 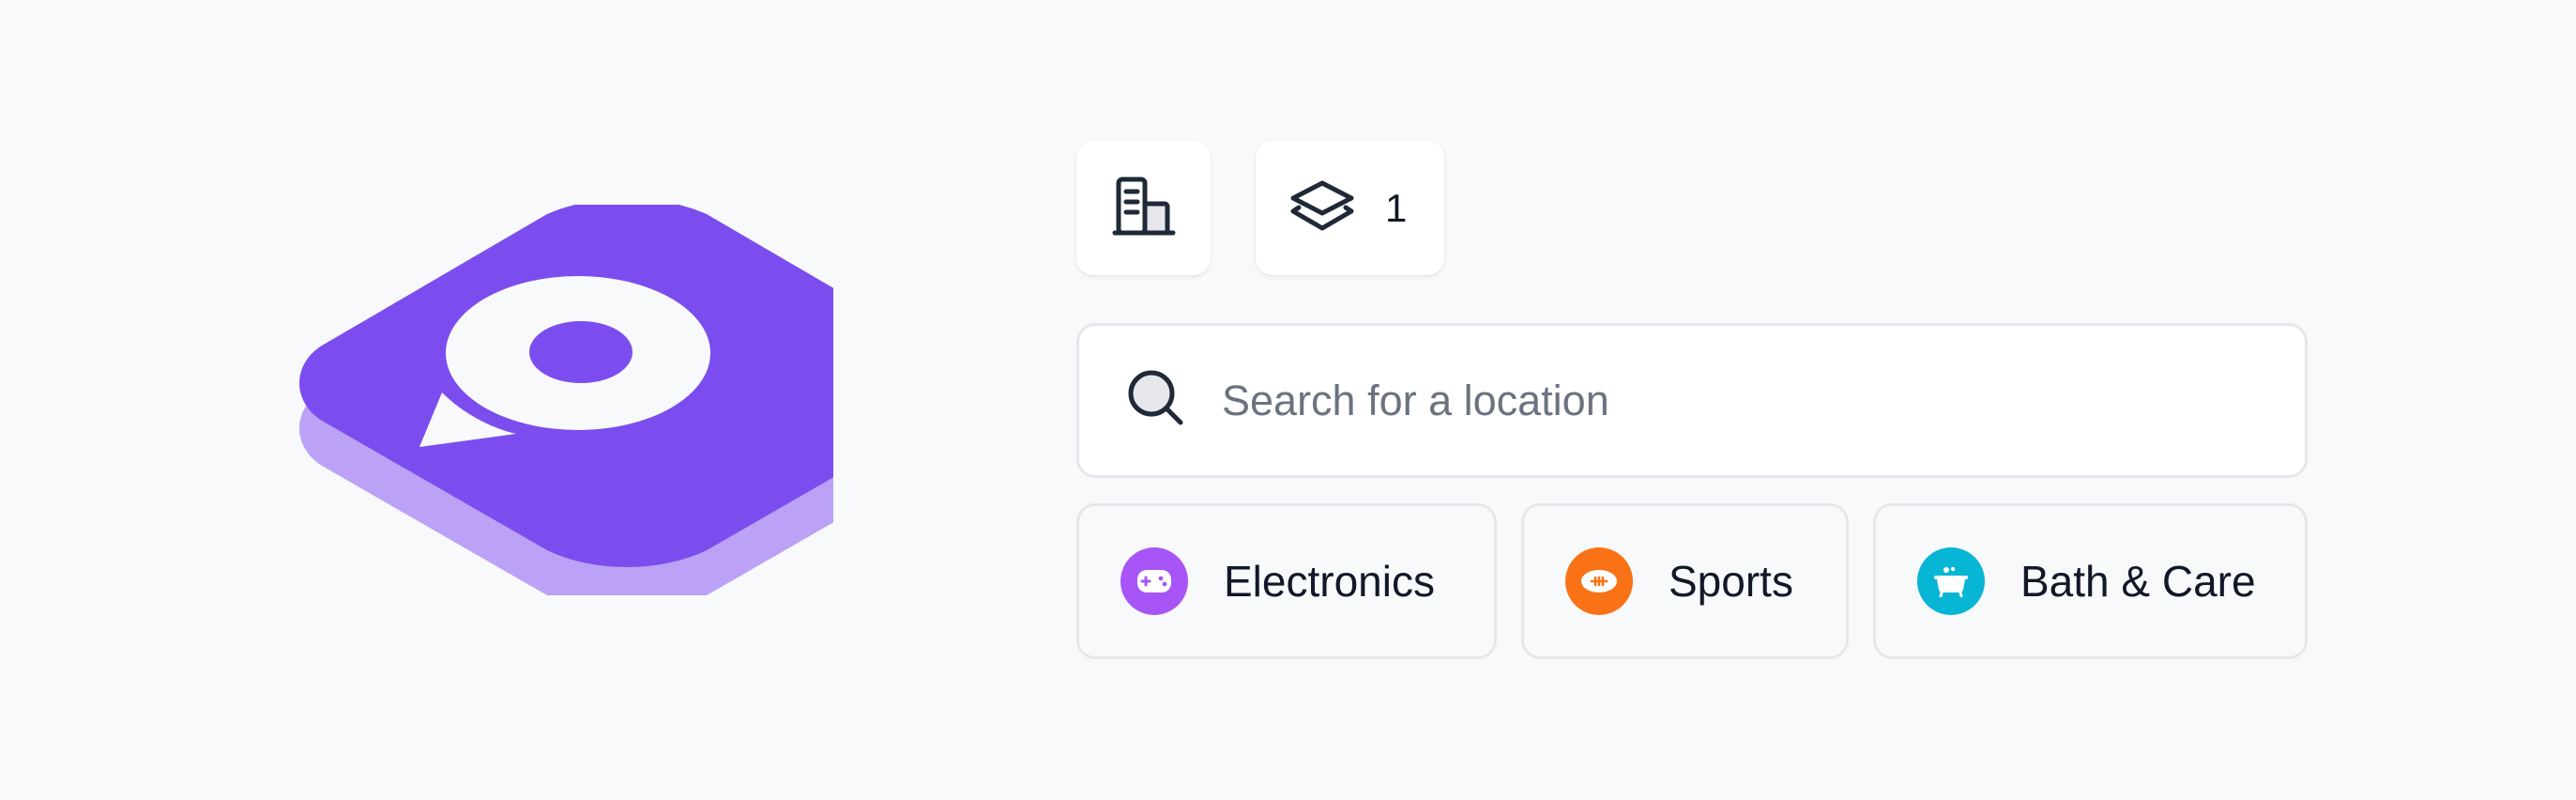 I want to click on bathtub-icon, so click(x=1951, y=581).